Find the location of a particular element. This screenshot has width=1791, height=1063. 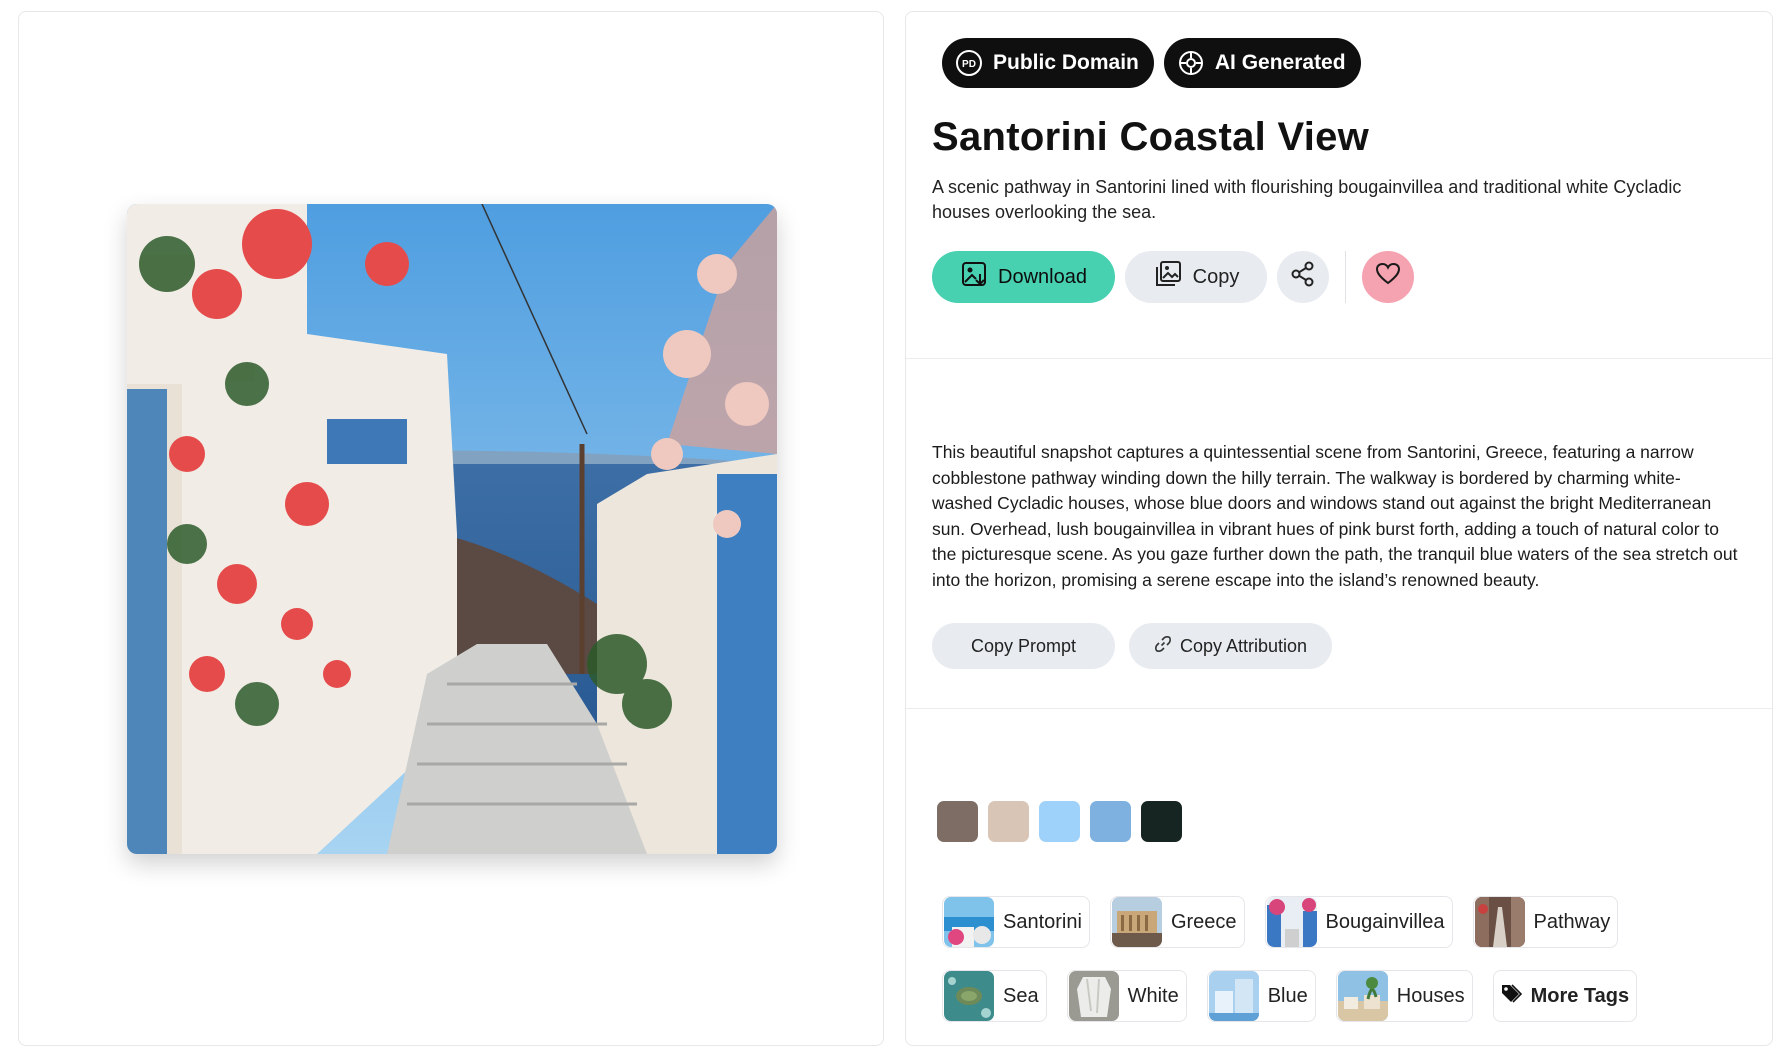

tag-label: White is located at coordinates (1153, 995).